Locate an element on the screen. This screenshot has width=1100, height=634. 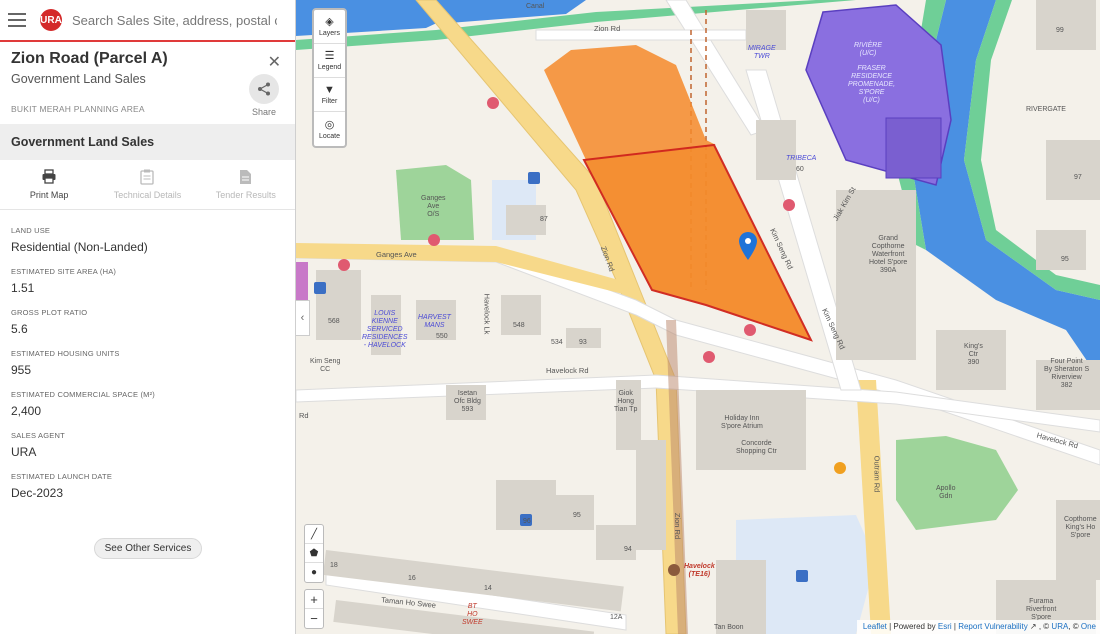
search-bar: URA is located at coordinates (147, 21).